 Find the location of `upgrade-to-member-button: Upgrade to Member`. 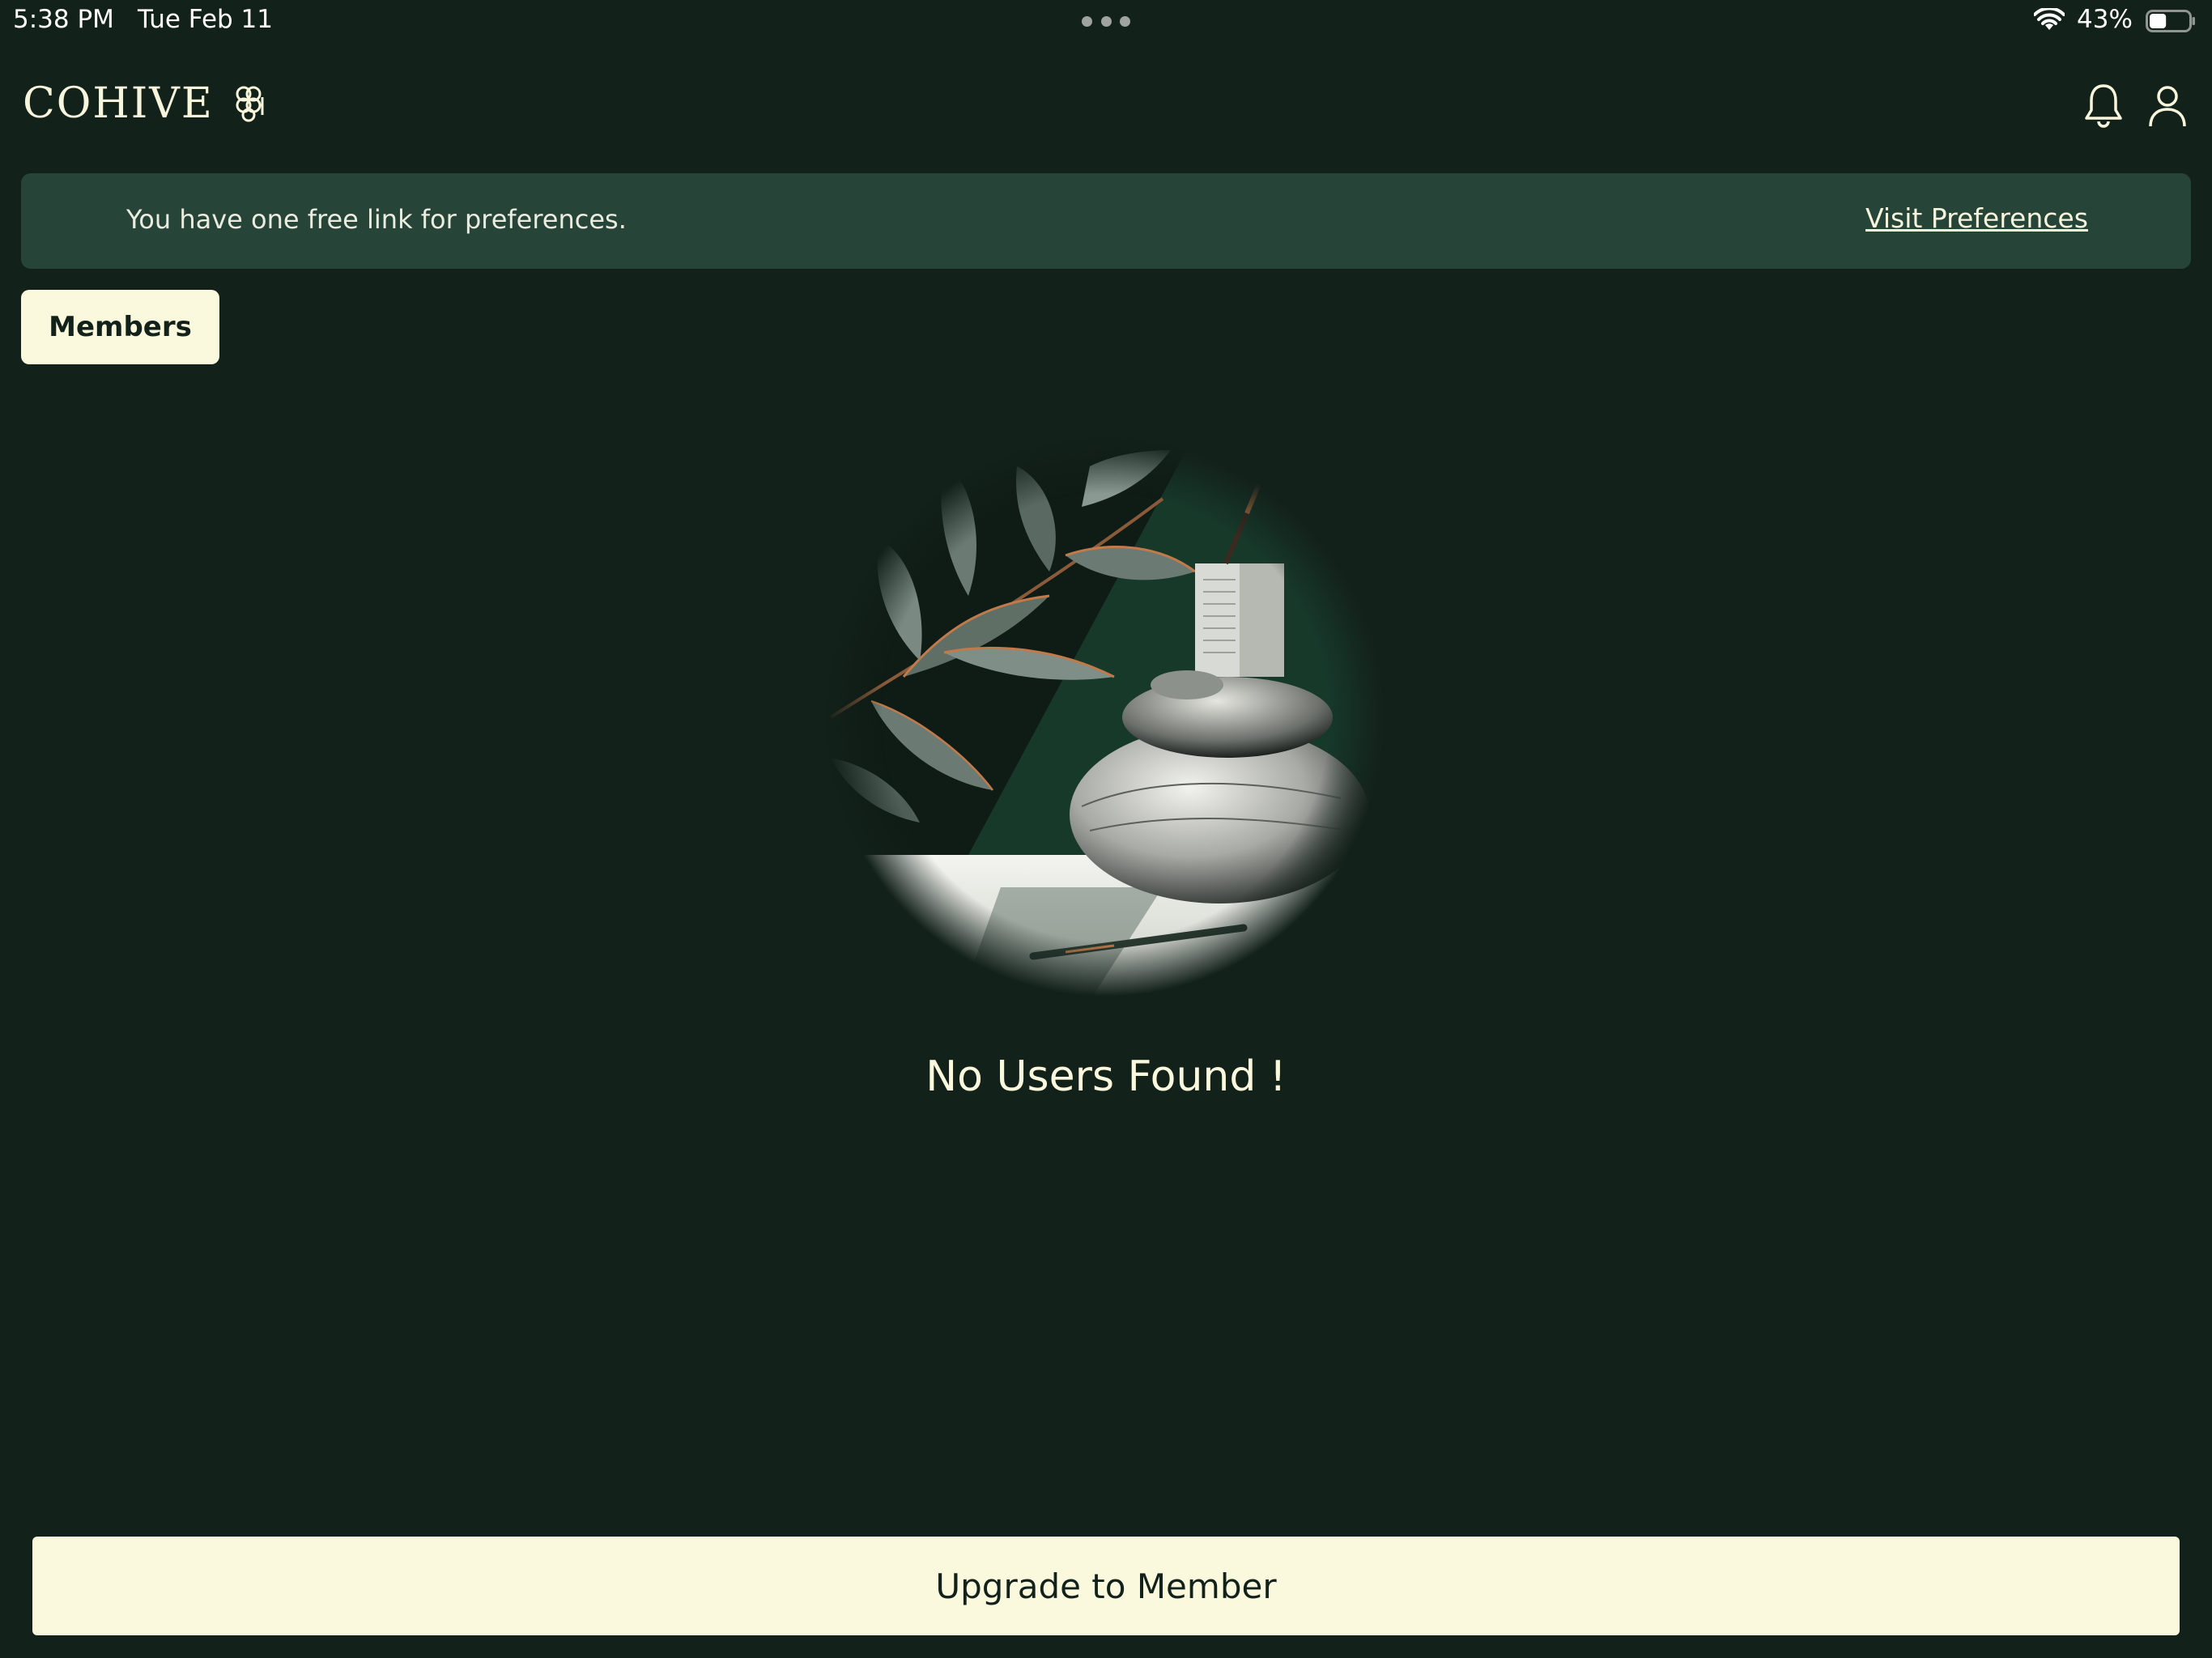

upgrade-to-member-button: Upgrade to Member is located at coordinates (1106, 1586).